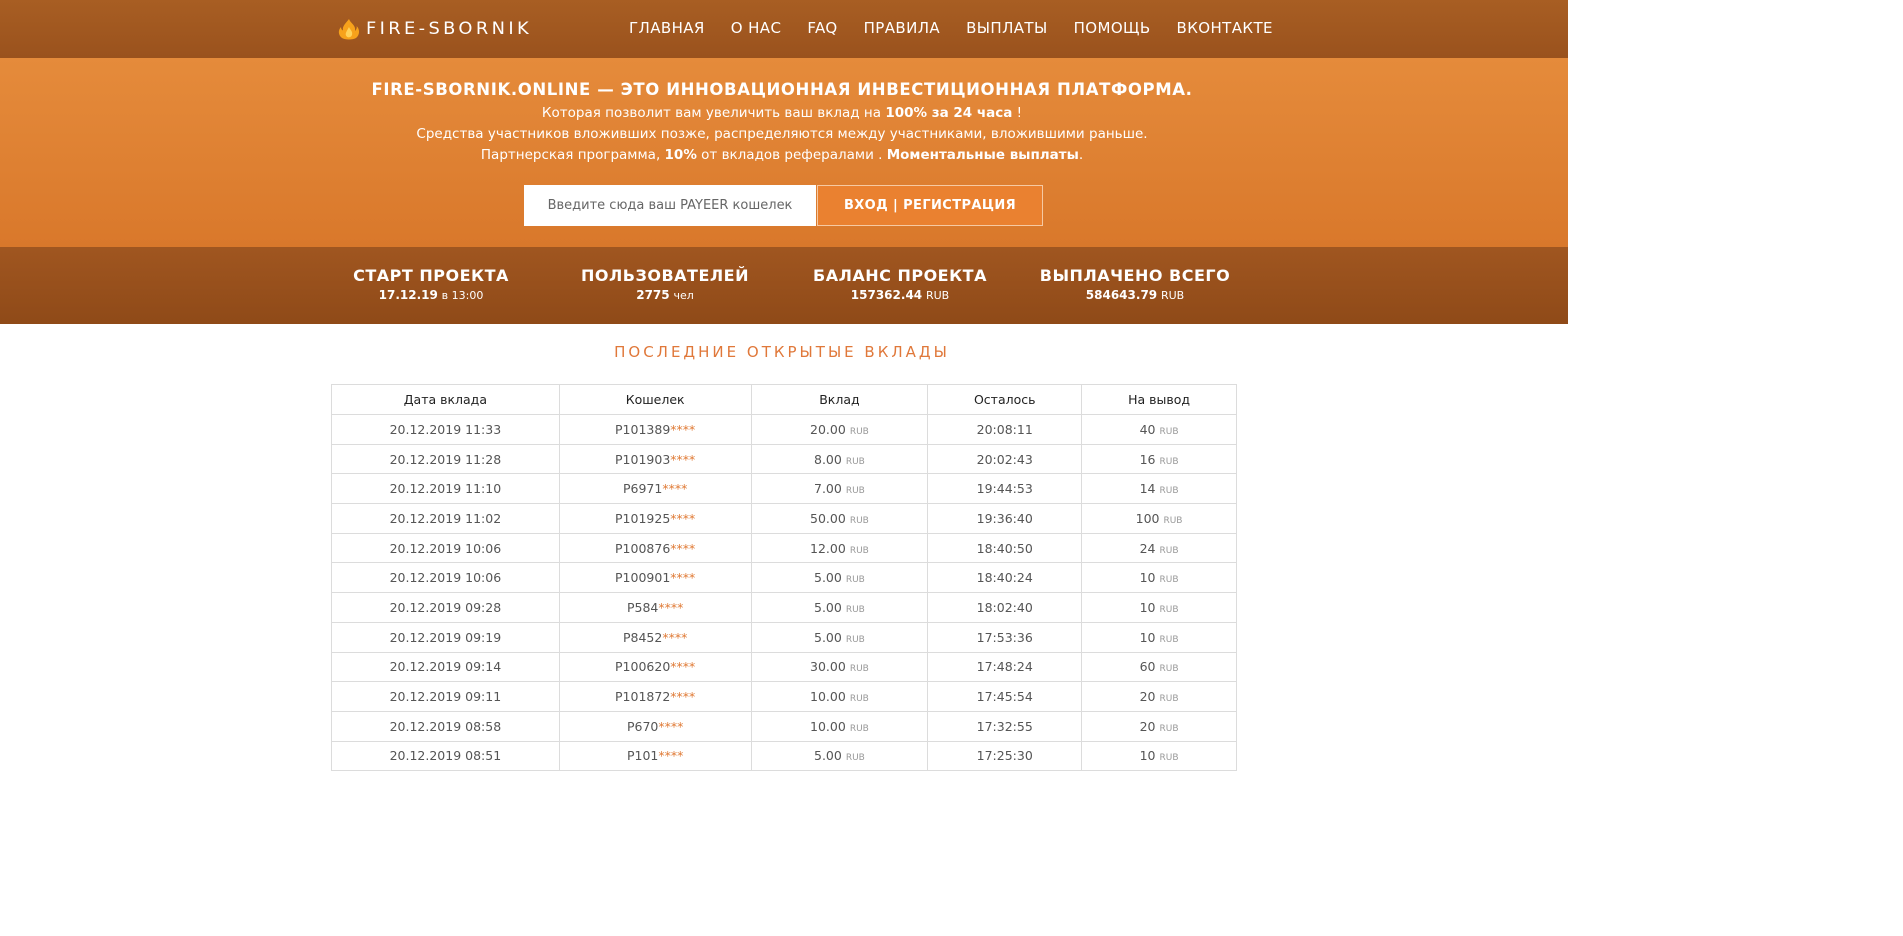 This screenshot has height=936, width=1903. I want to click on stat-number: 584643.79, so click(1121, 295).